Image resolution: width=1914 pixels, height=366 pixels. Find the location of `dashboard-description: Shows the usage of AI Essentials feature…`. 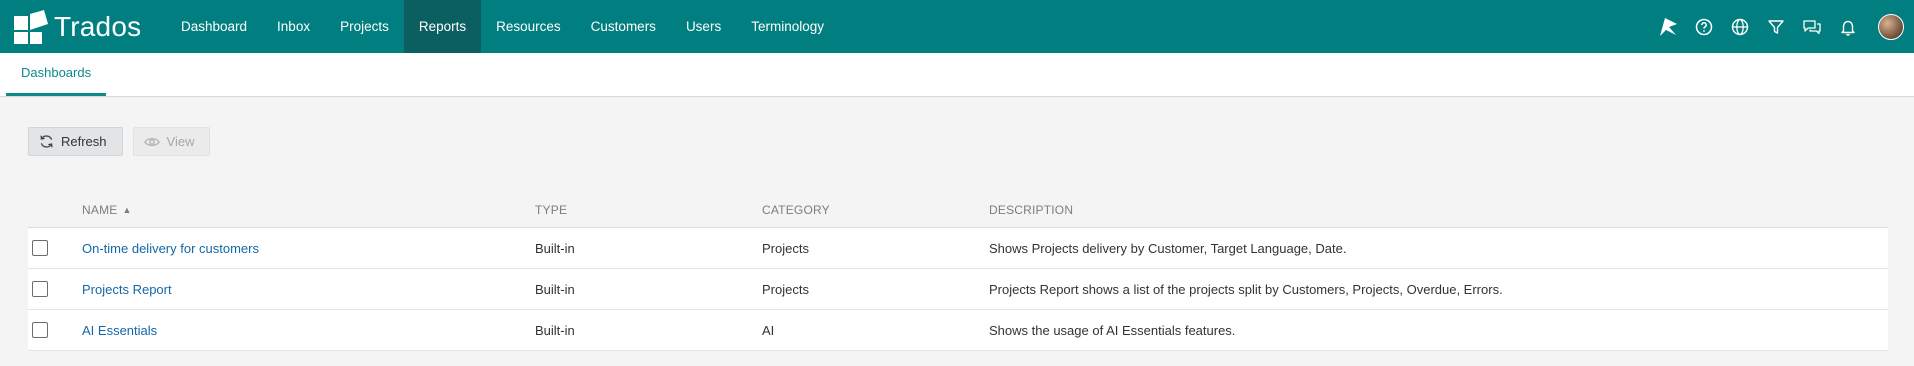

dashboard-description: Shows the usage of AI Essentials feature… is located at coordinates (1112, 330).